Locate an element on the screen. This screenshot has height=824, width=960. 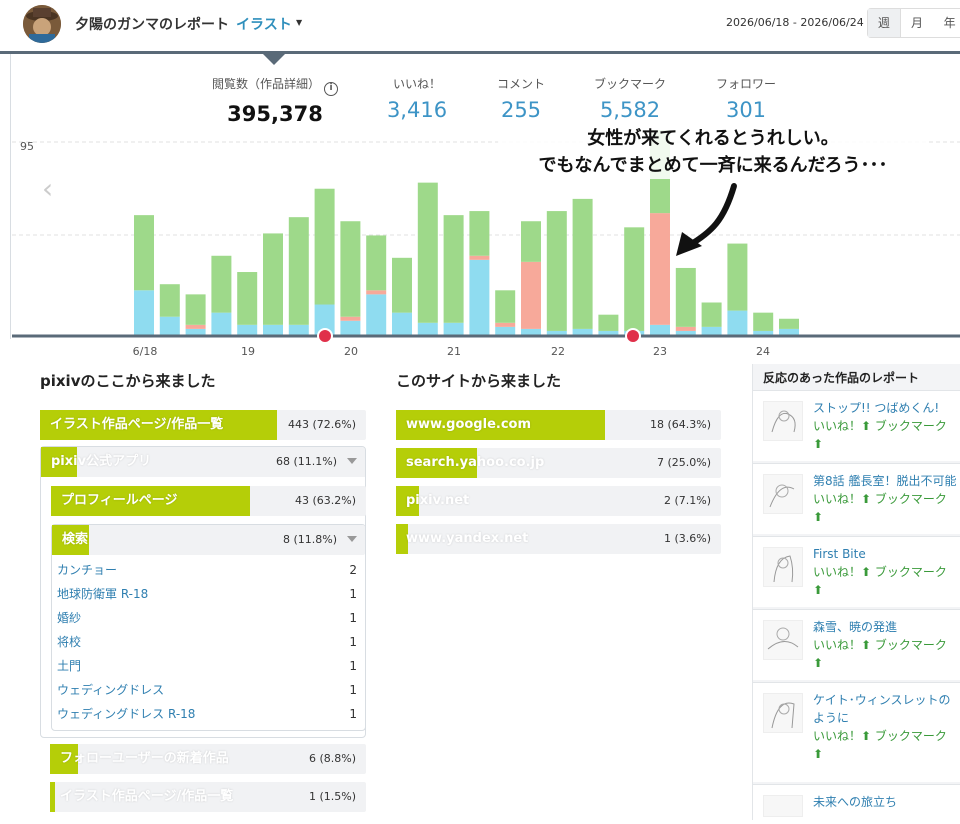
work-report-item: ケイト･ウィンスレットのように いいね！⬆ ブックマーク⬆ is located at coordinates (856, 732).